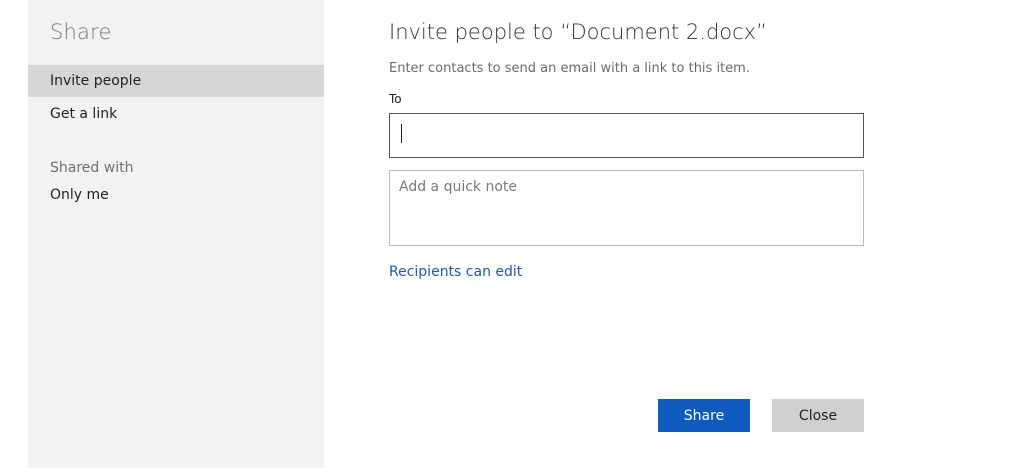 The image size is (1024, 468). What do you see at coordinates (176, 81) in the screenshot?
I see `sidebar-item-invite-people: Invite people` at bounding box center [176, 81].